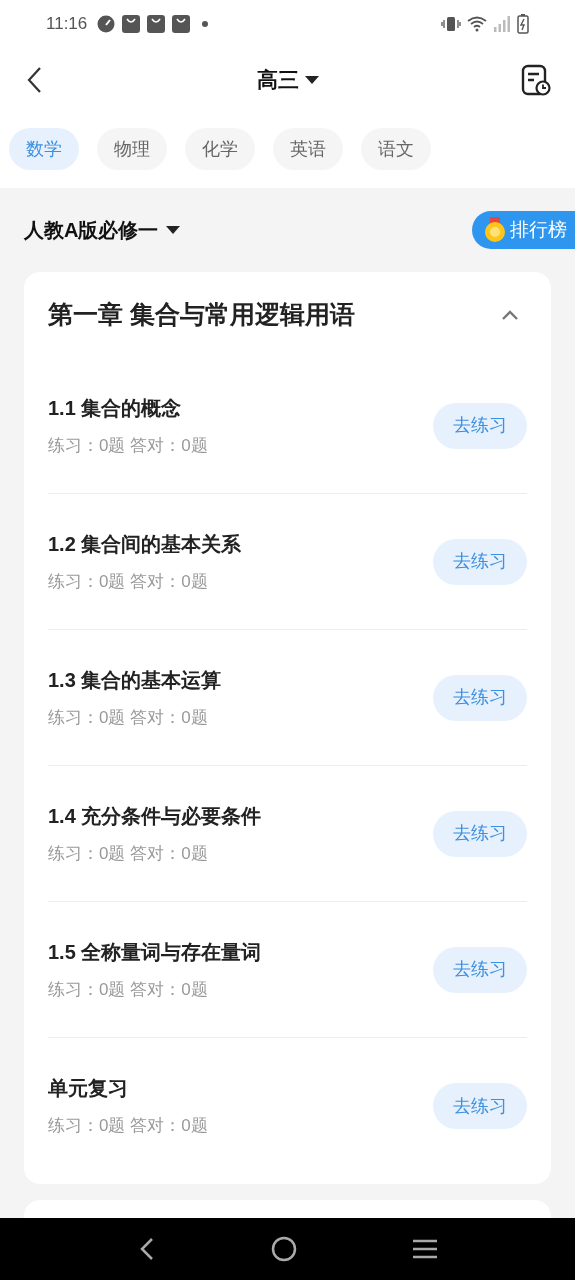 This screenshot has height=1280, width=575. Describe the element at coordinates (155, 952) in the screenshot. I see `section-title: 1.5 全称量词与存在量词` at that location.